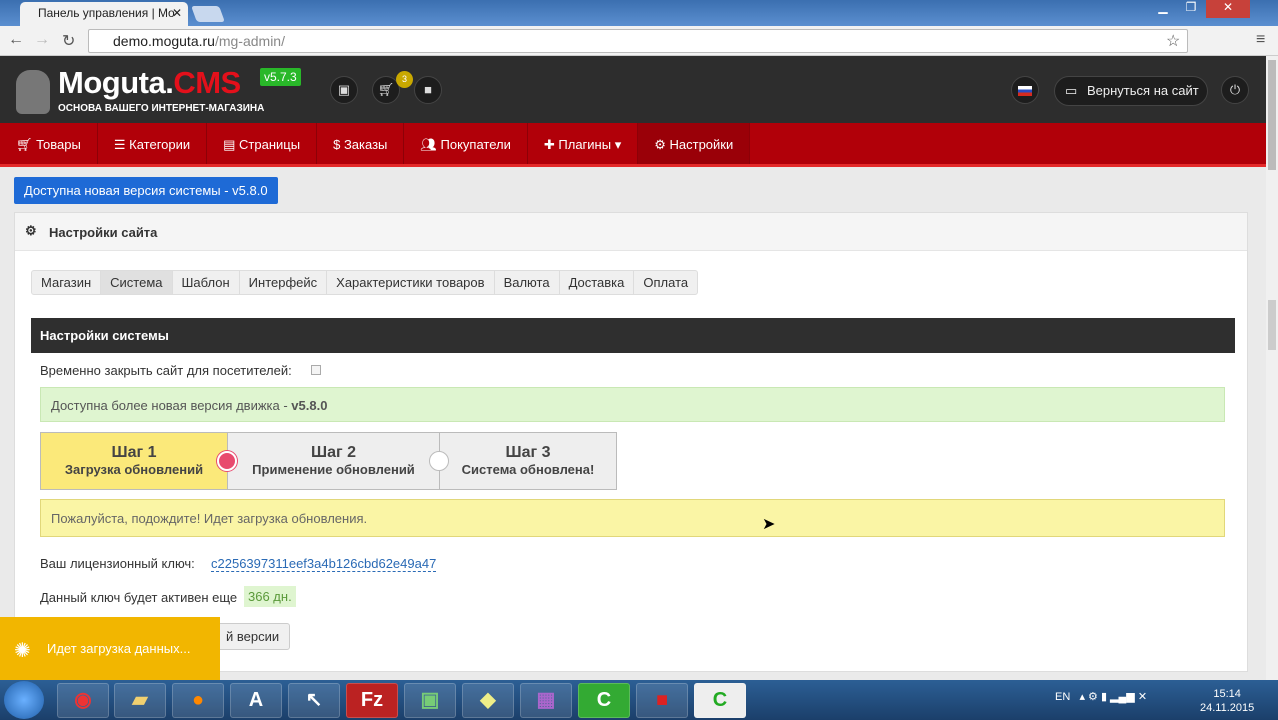  Describe the element at coordinates (551, 144) in the screenshot. I see `puzzle-icon: ✚` at that location.